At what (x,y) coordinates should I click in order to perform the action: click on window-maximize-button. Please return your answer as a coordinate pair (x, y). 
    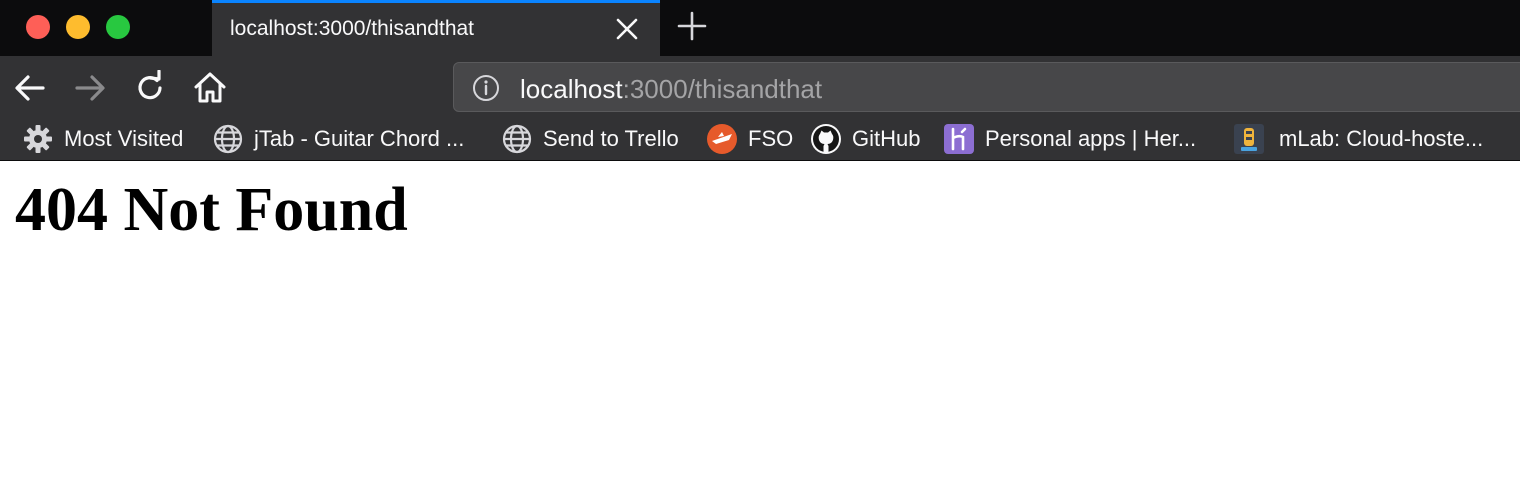
    Looking at the image, I should click on (118, 27).